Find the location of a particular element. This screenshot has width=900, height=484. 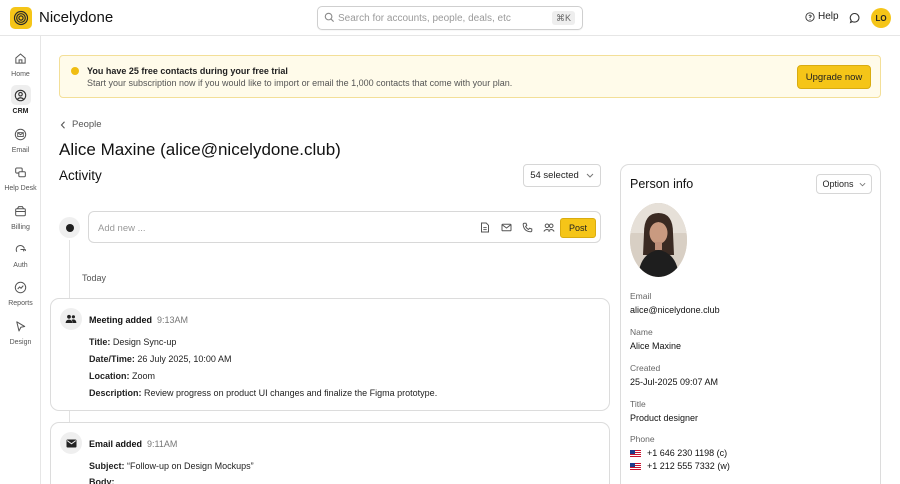

field-value-created: 25-Jul-2025 09:07 AM is located at coordinates (674, 382).